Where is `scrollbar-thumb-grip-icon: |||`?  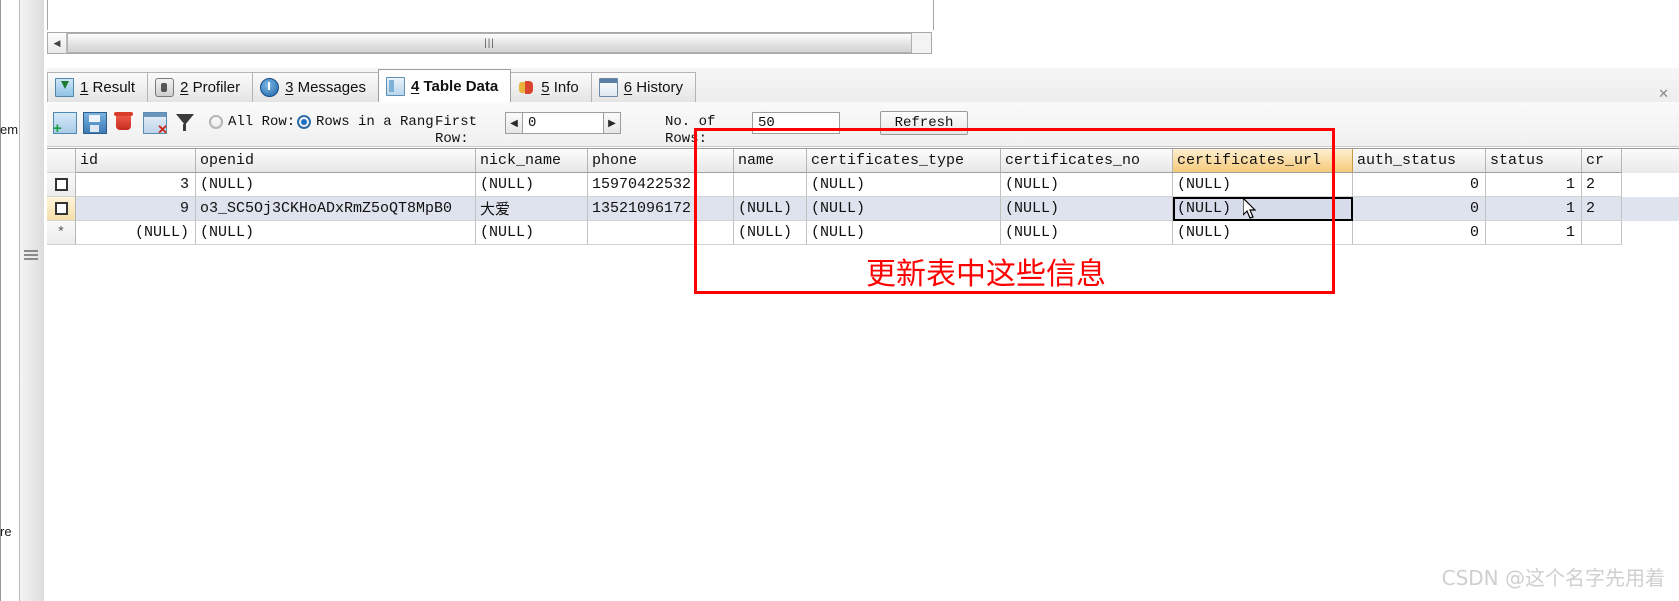 scrollbar-thumb-grip-icon: ||| is located at coordinates (489, 43).